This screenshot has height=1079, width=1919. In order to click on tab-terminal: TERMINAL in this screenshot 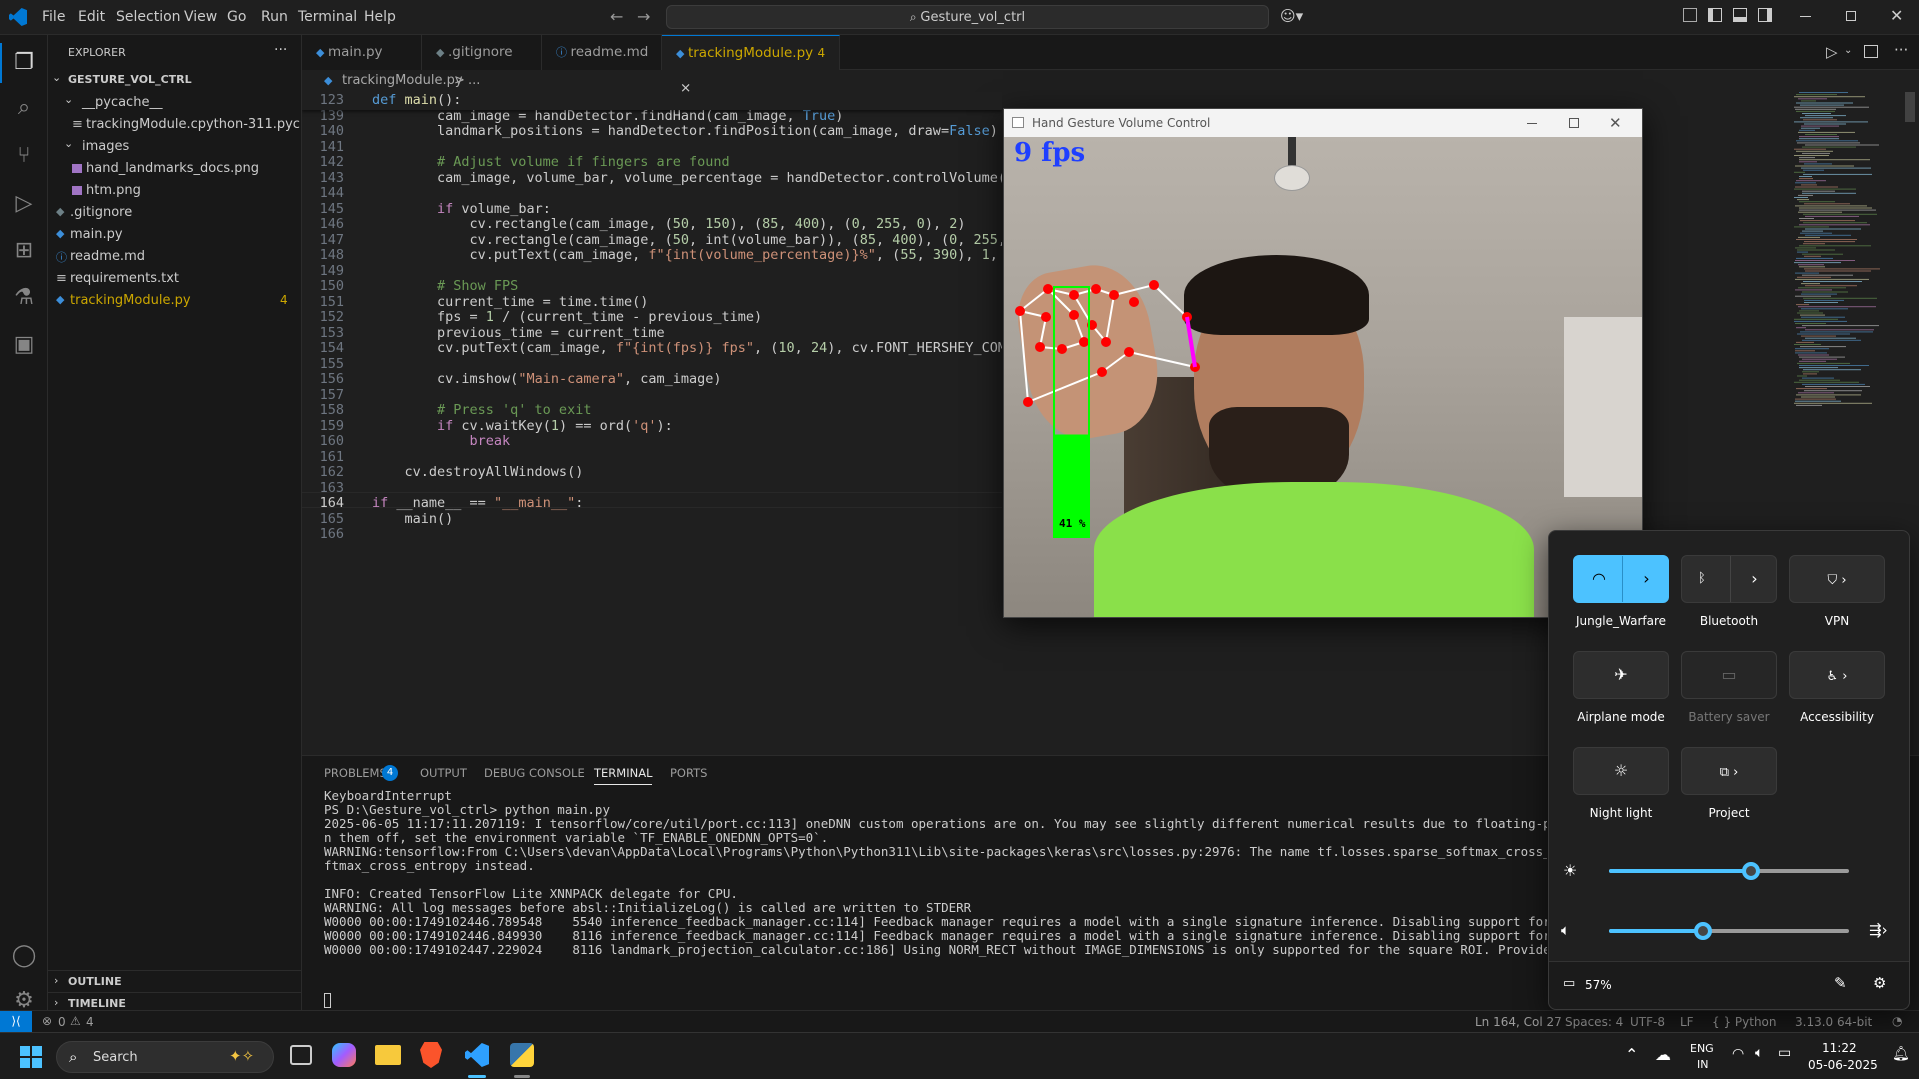, I will do `click(623, 775)`.